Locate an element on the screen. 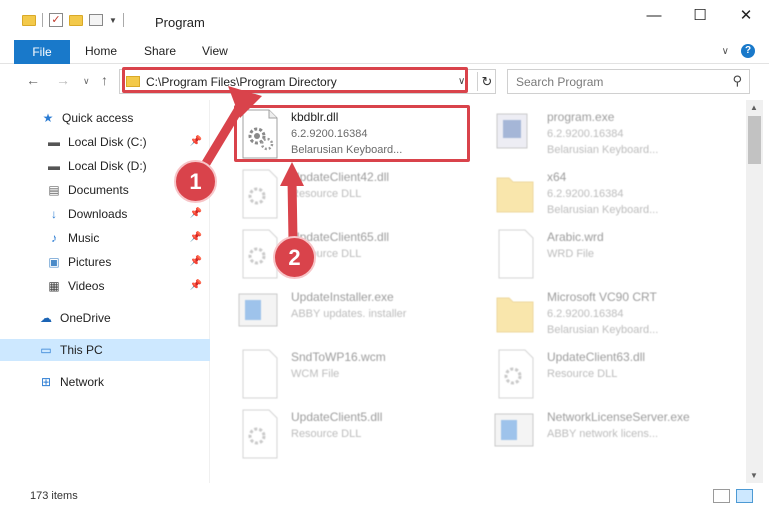 This screenshot has height=523, width=769. file-item-updateclient42: UpdateClient42.dll Resource DLL is located at coordinates (357, 198).